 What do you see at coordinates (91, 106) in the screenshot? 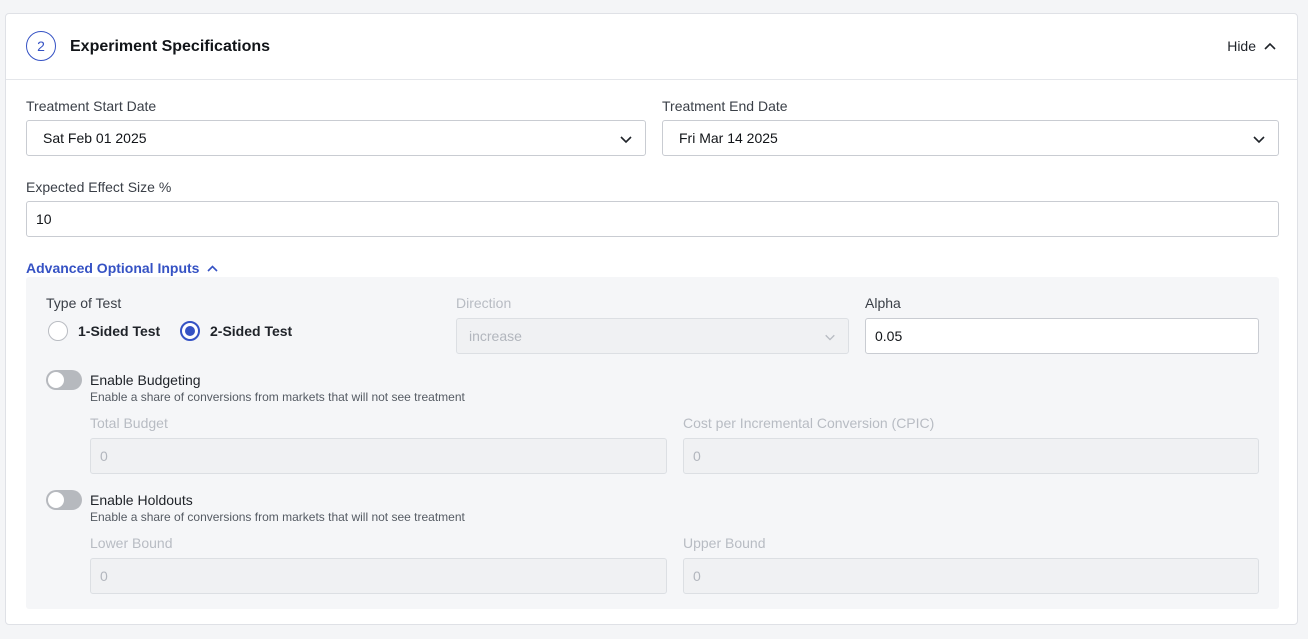
I see `treatment-start-label: Treatment Start Date` at bounding box center [91, 106].